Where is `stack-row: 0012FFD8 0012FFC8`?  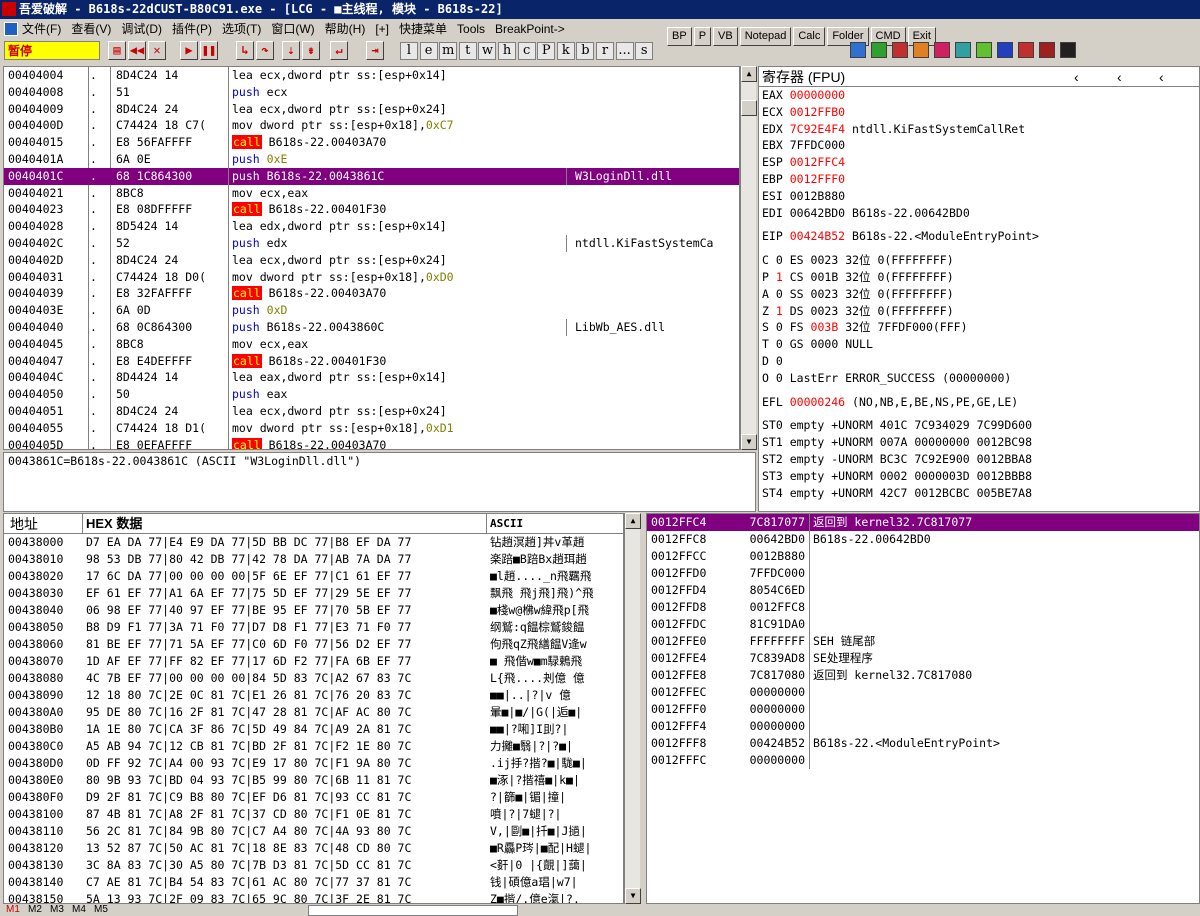 stack-row: 0012FFD8 0012FFC8 is located at coordinates (923, 607).